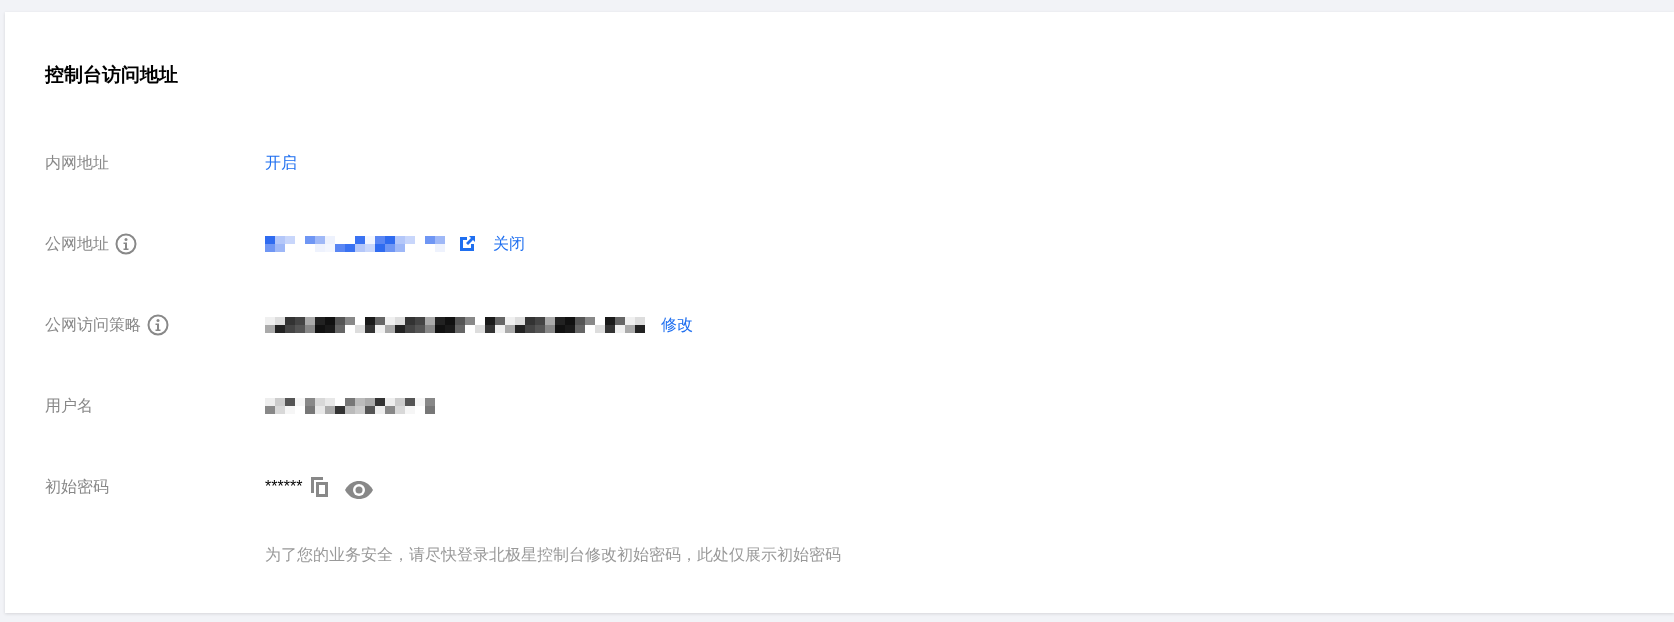  I want to click on field-label: 公网访问策略, so click(93, 324).